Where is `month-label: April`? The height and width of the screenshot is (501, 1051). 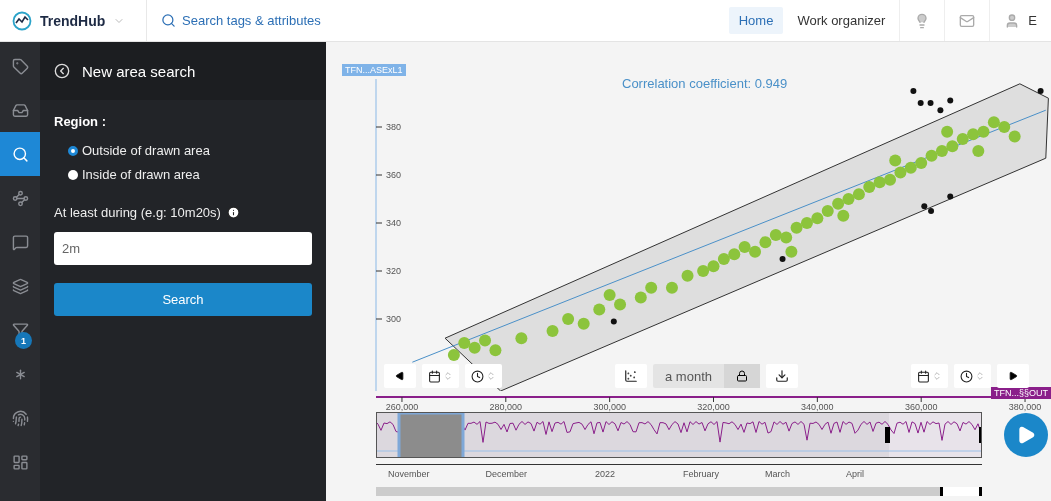 month-label: April is located at coordinates (855, 474).